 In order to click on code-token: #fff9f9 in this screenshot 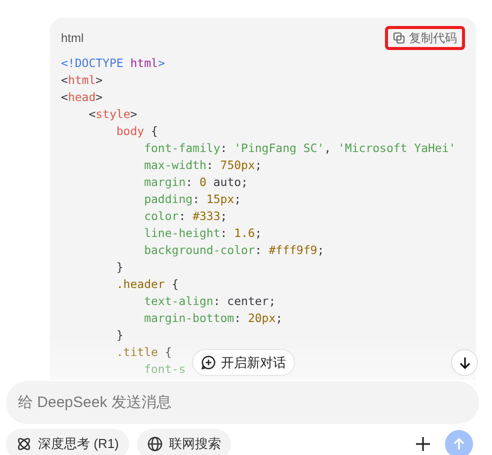, I will do `click(293, 250)`.